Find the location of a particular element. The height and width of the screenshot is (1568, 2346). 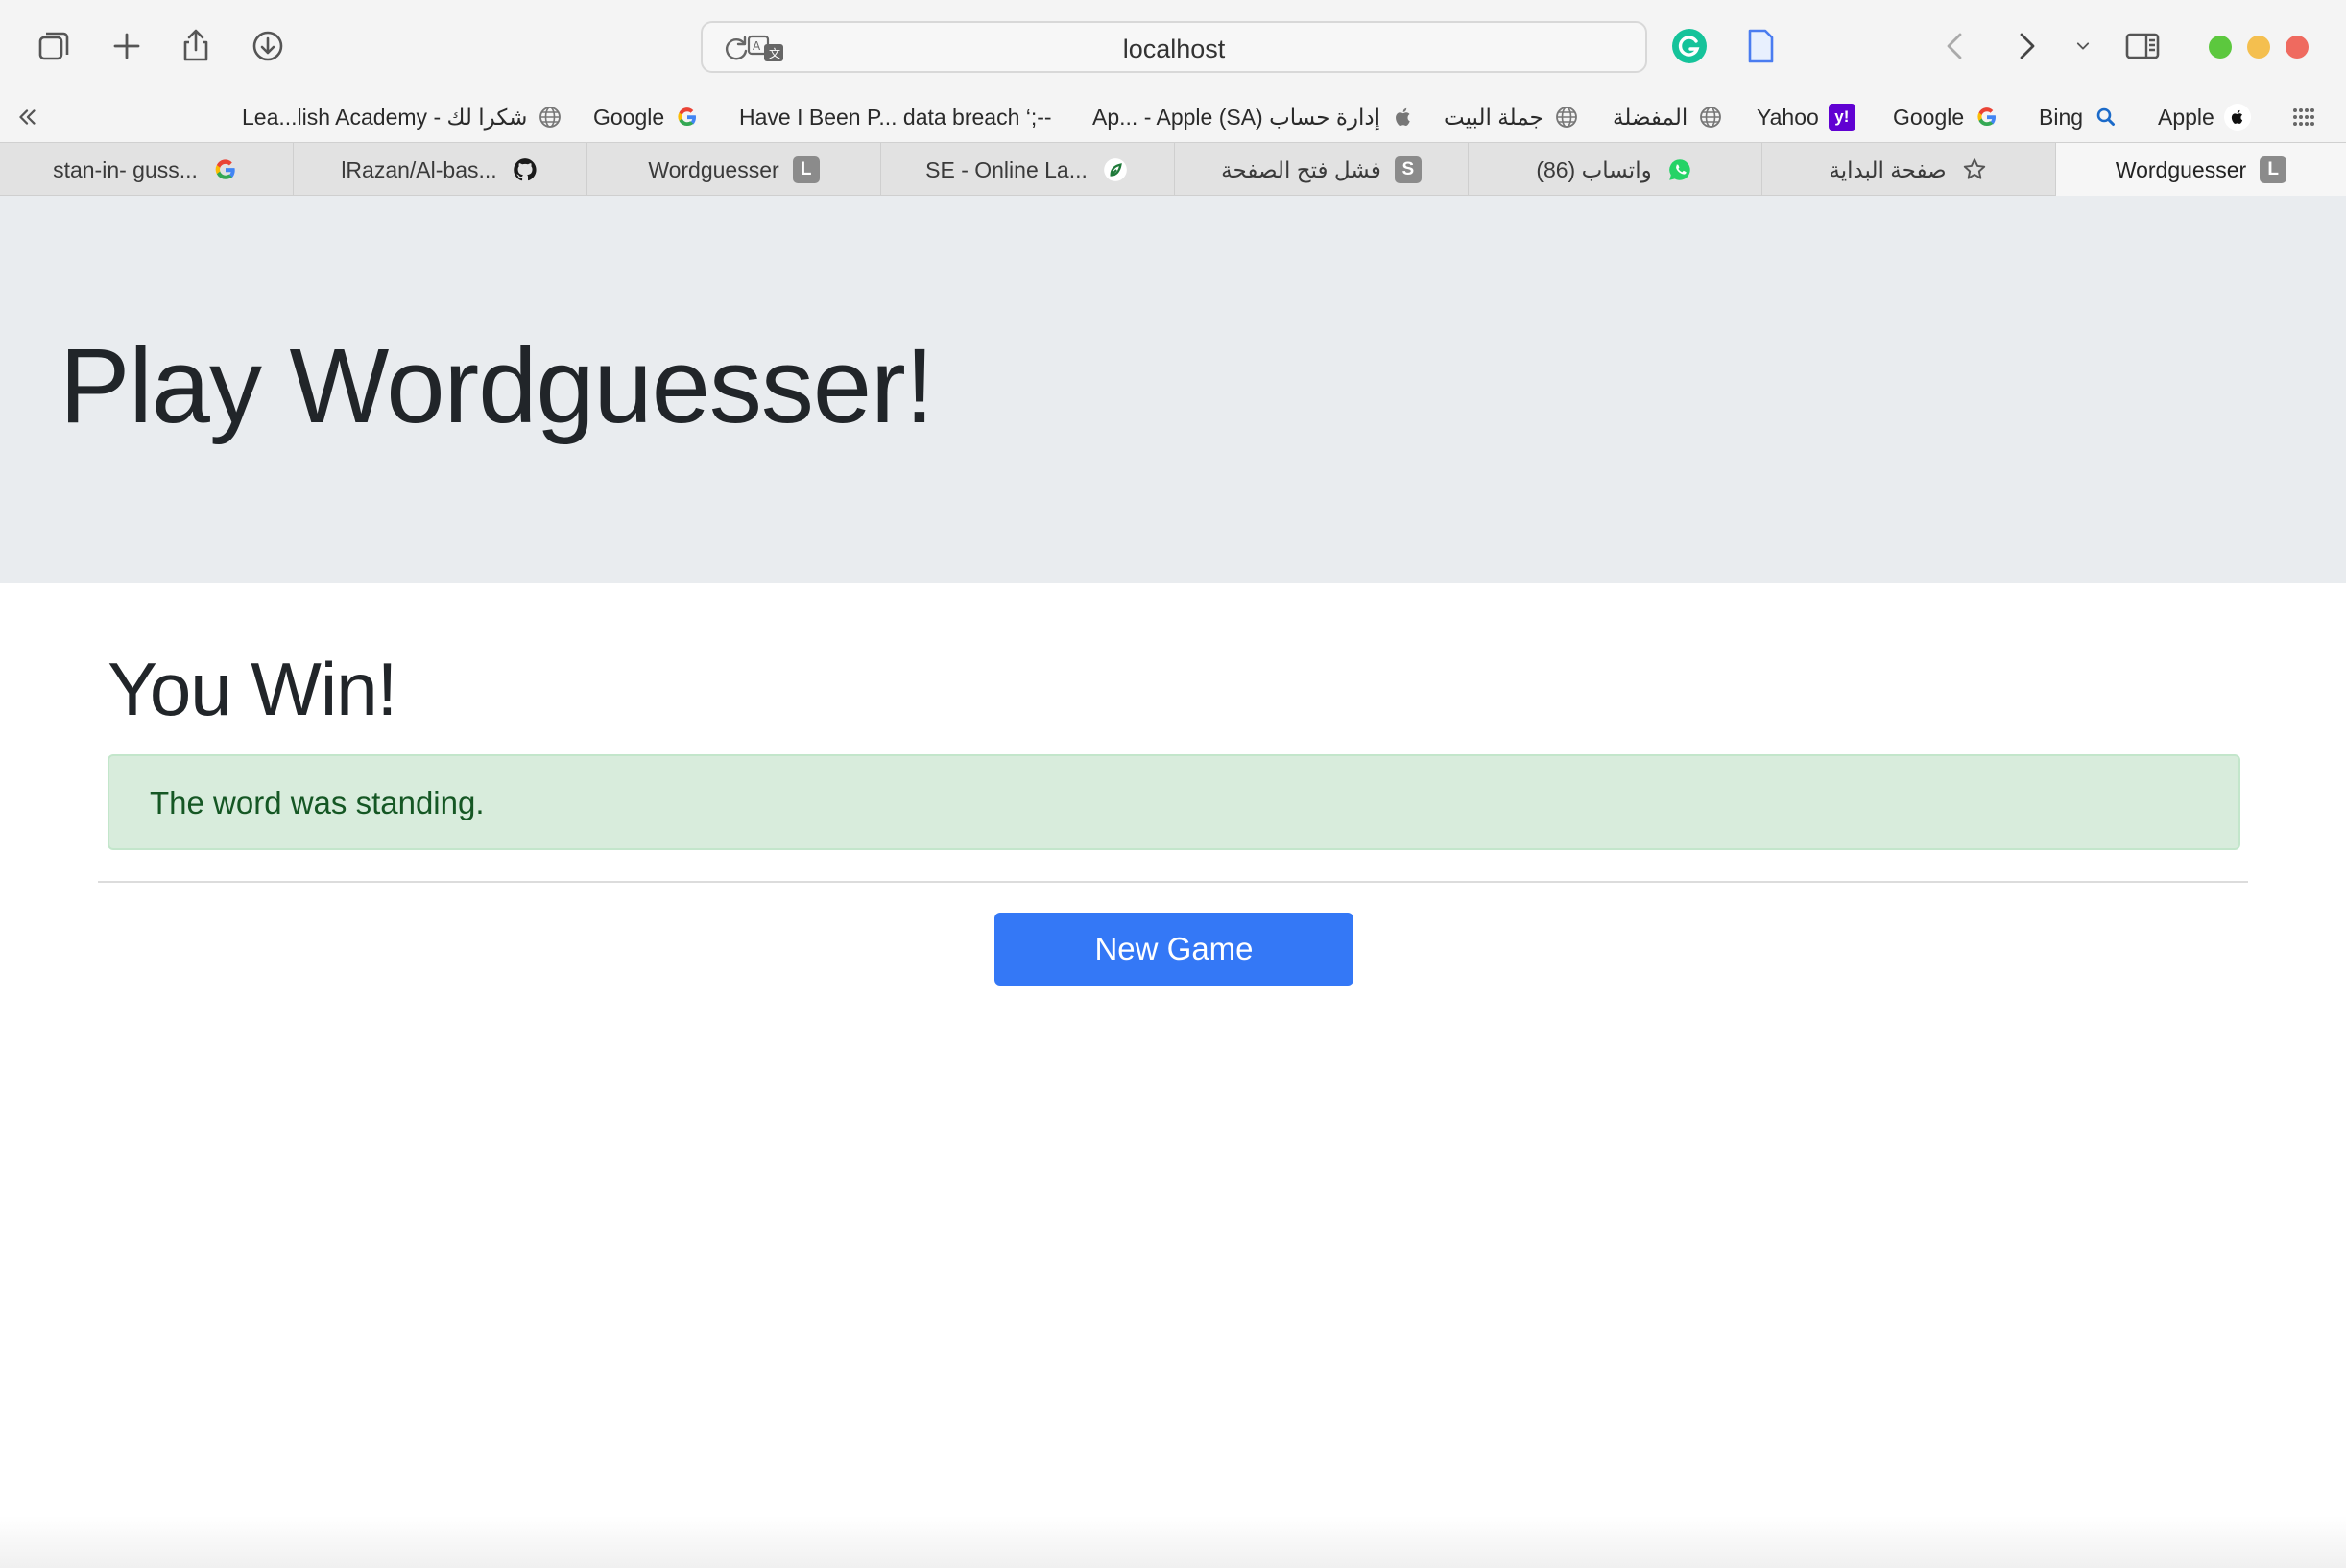

success-alert: The word was standing. is located at coordinates (1174, 802).